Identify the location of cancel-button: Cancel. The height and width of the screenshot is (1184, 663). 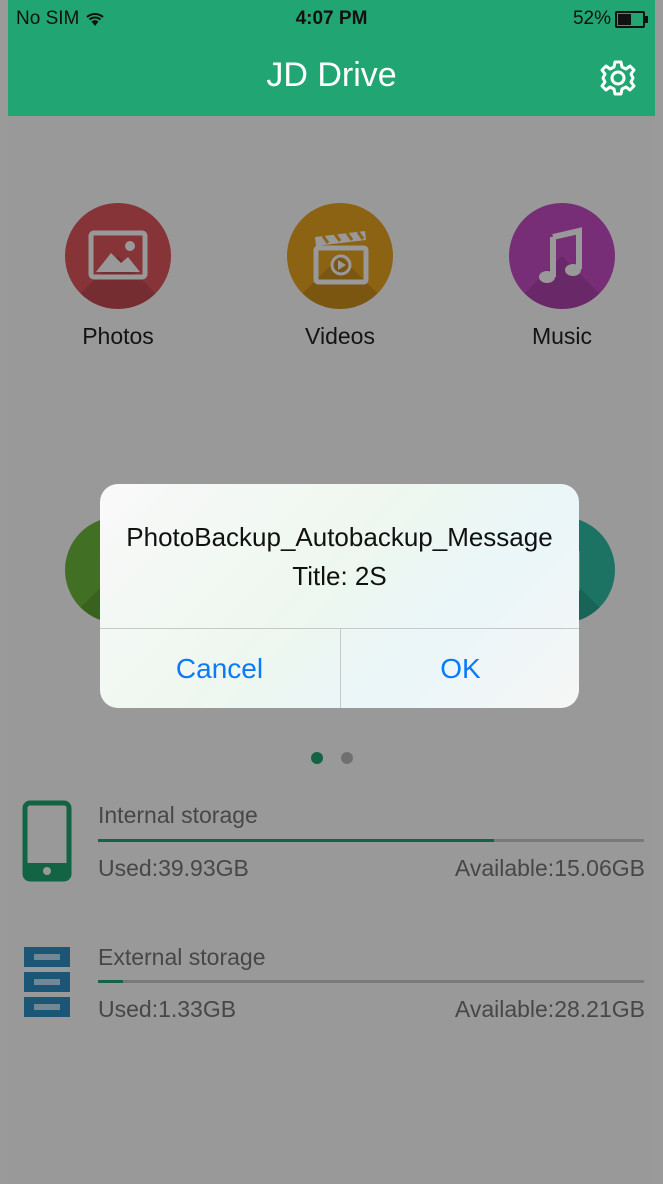
(219, 668).